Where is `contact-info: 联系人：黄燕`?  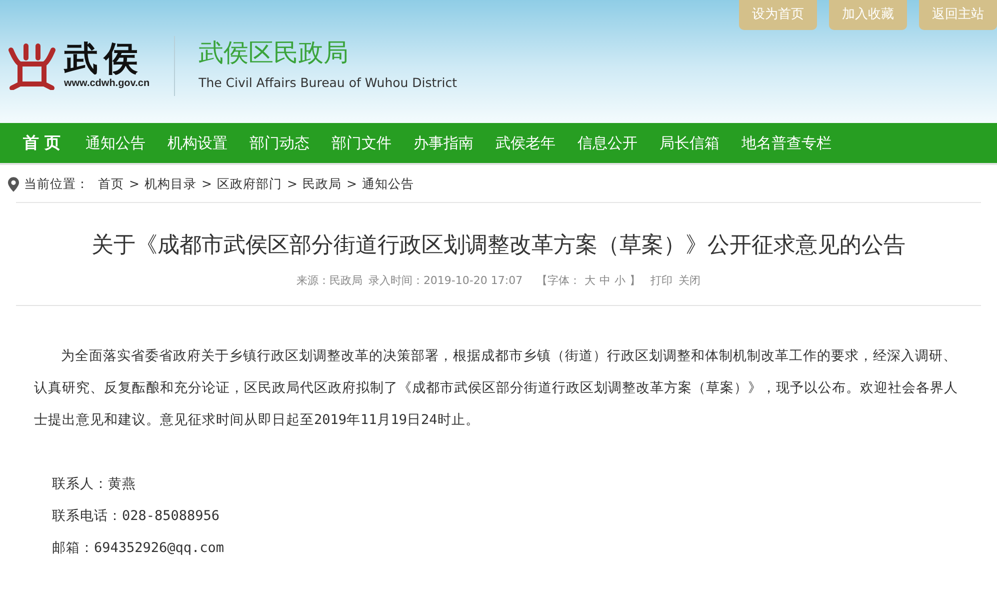 contact-info: 联系人：黄燕 is located at coordinates (94, 484).